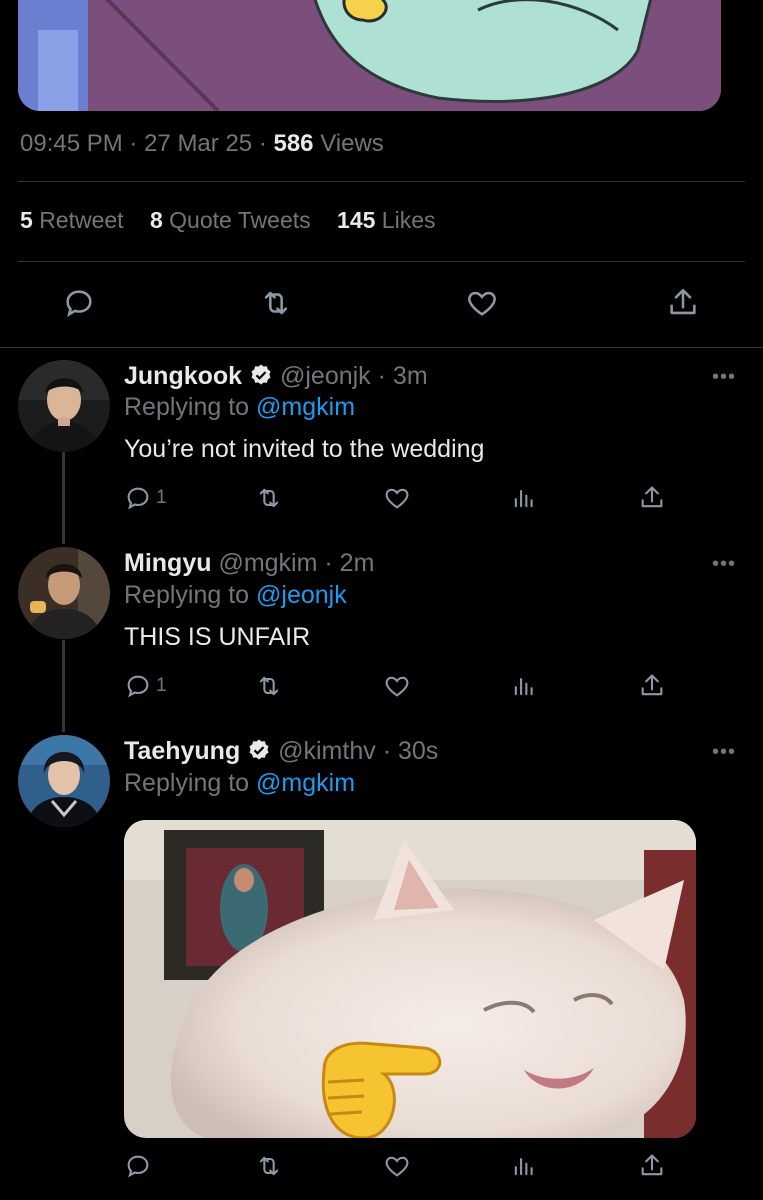 The height and width of the screenshot is (1200, 763). What do you see at coordinates (325, 376) in the screenshot?
I see `handle: @jeonjk` at bounding box center [325, 376].